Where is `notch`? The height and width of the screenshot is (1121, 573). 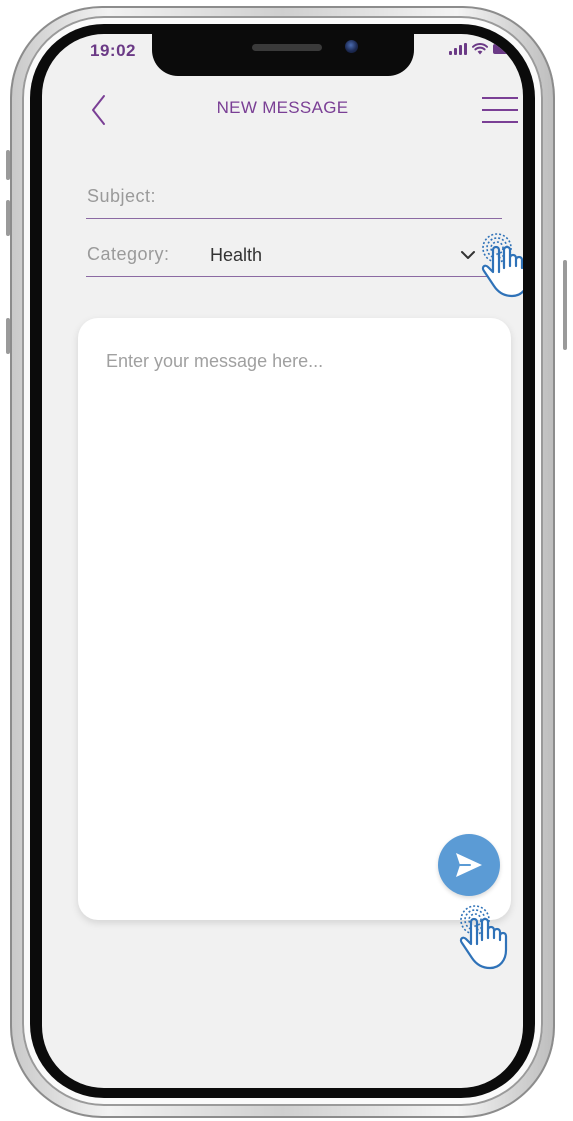 notch is located at coordinates (283, 55).